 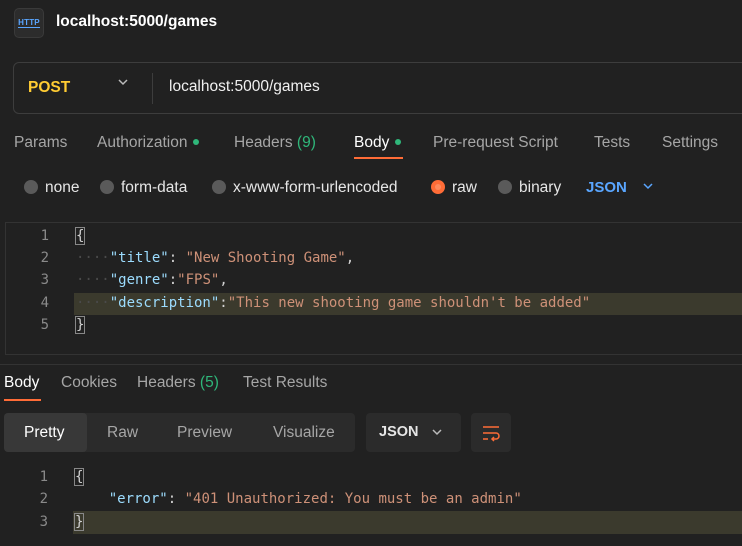 I want to click on radio-label-raw: raw, so click(x=464, y=188).